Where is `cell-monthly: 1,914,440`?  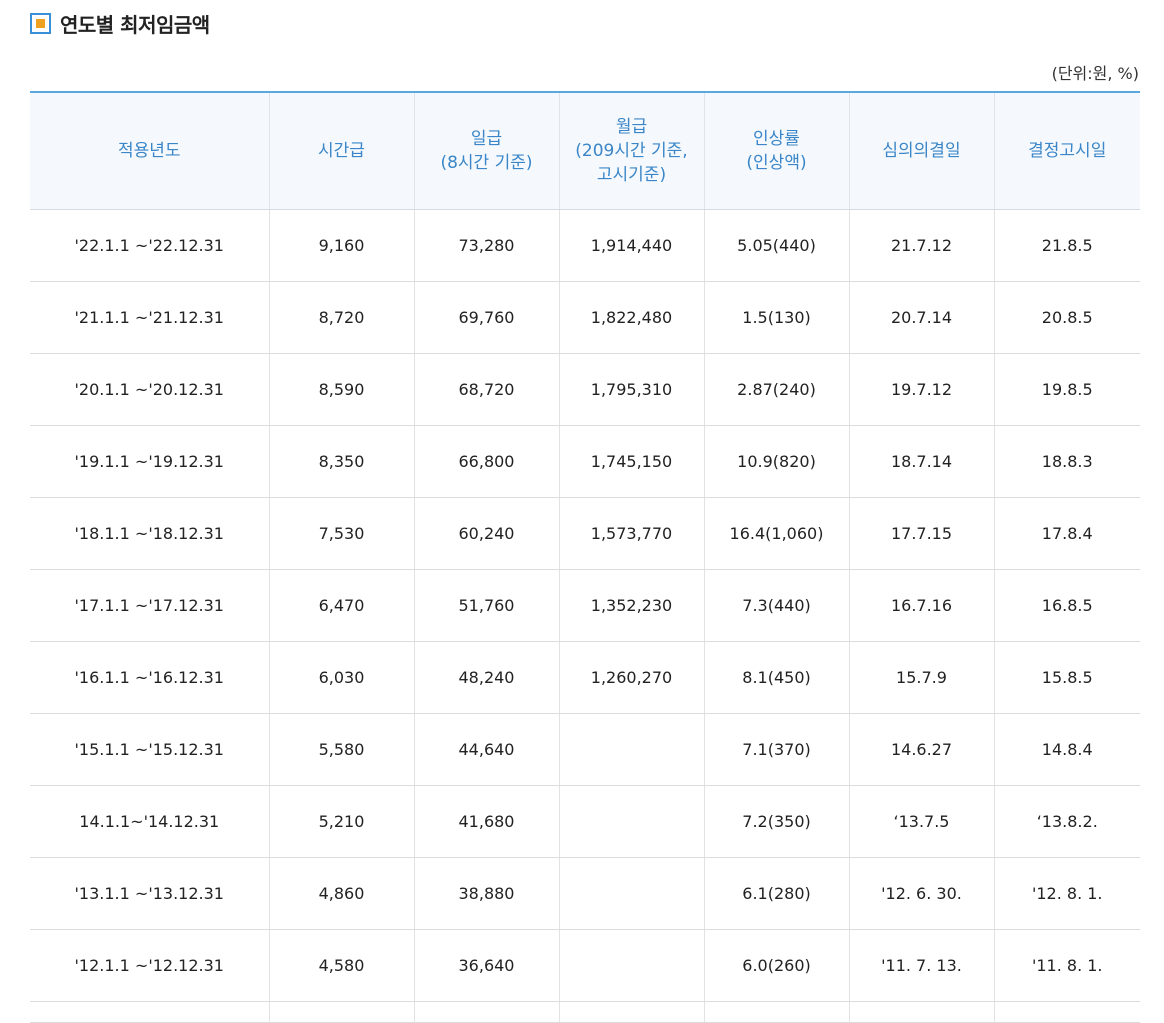 cell-monthly: 1,914,440 is located at coordinates (632, 245).